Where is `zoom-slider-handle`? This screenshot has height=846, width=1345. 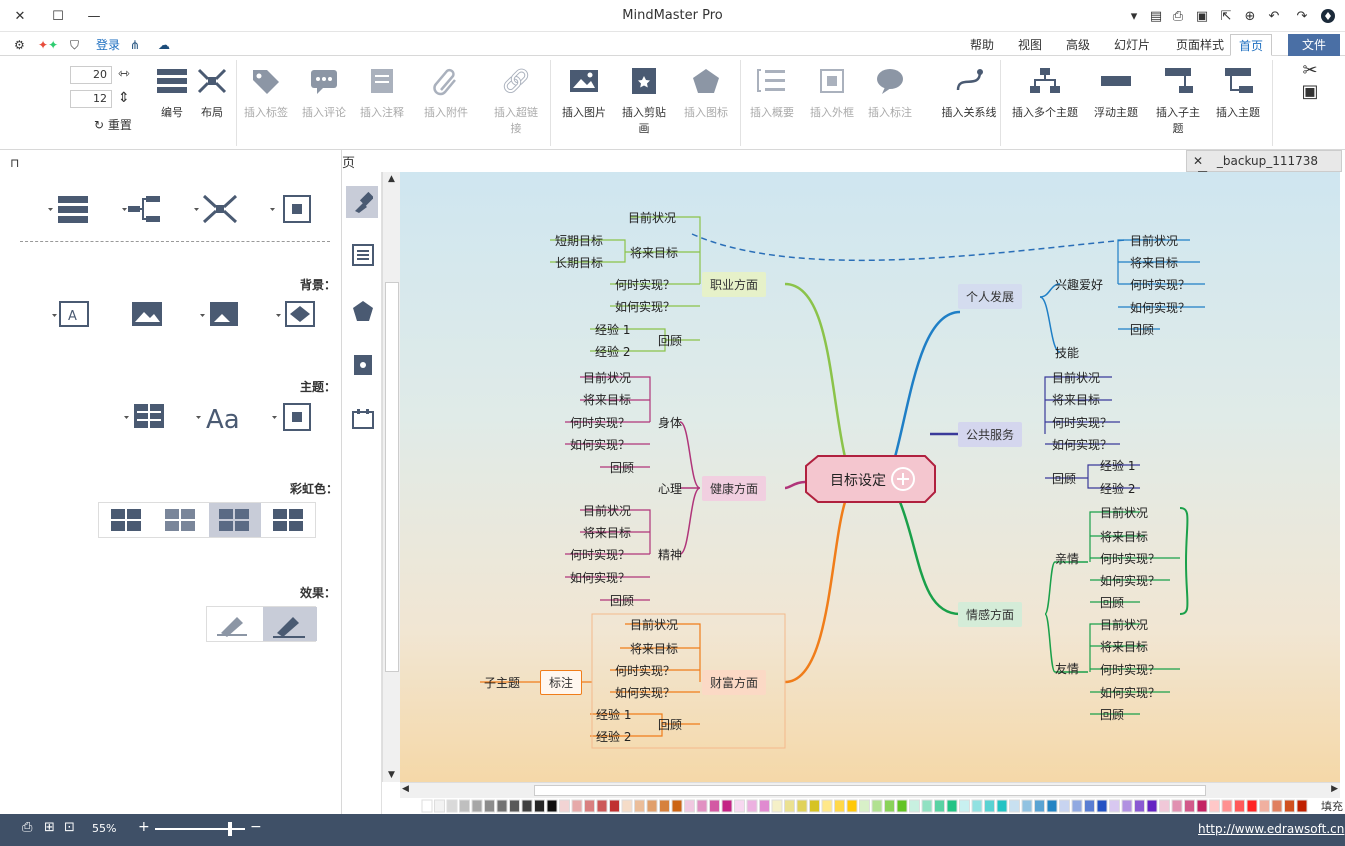
zoom-slider-handle is located at coordinates (230, 829).